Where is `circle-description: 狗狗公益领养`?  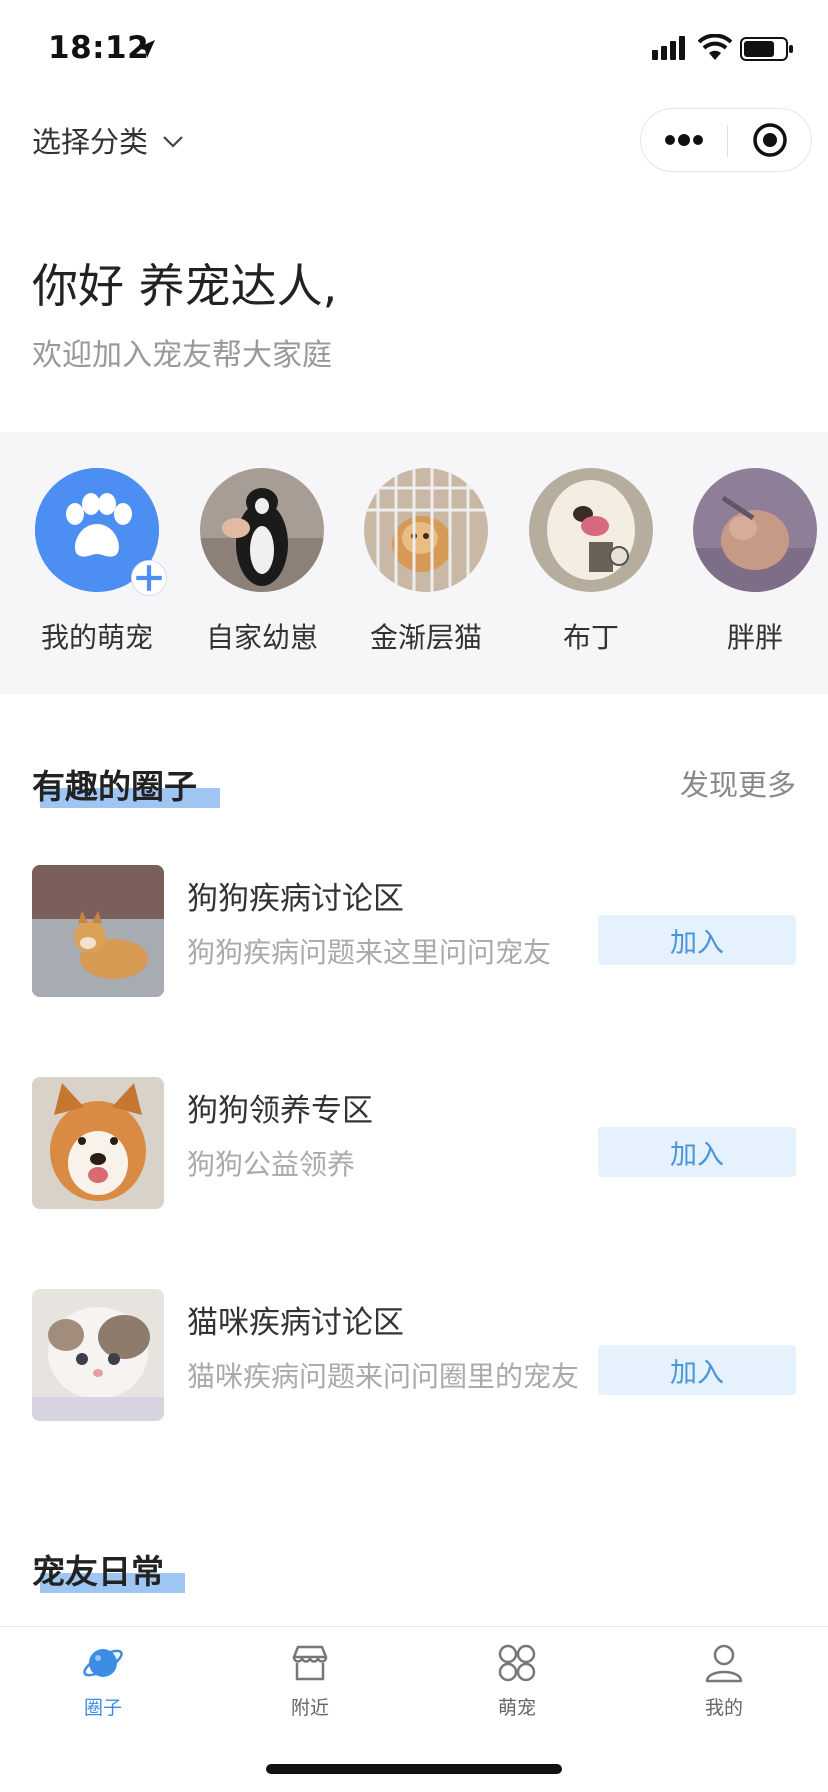
circle-description: 狗狗公益领养 is located at coordinates (271, 1164).